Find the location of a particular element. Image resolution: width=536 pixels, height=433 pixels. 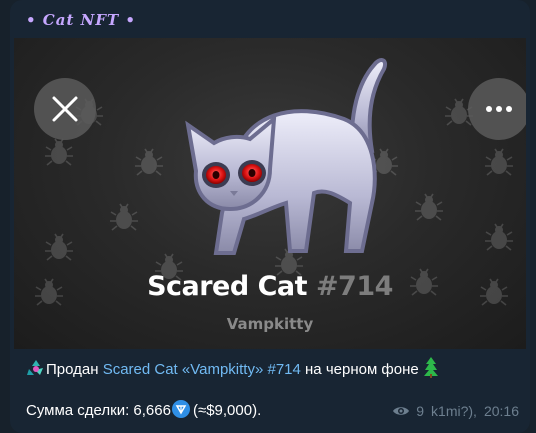

views-count: 9 is located at coordinates (420, 411).